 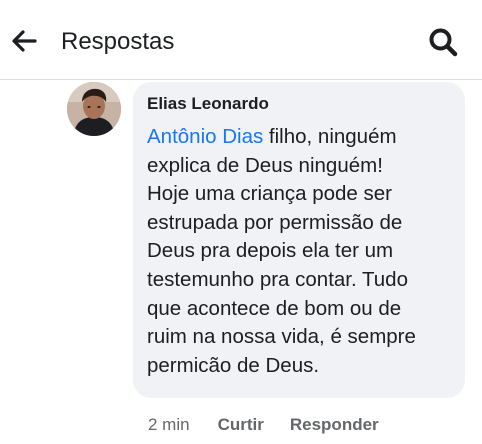 I want to click on comment-line: que acontece de bom ou de, so click(x=274, y=308).